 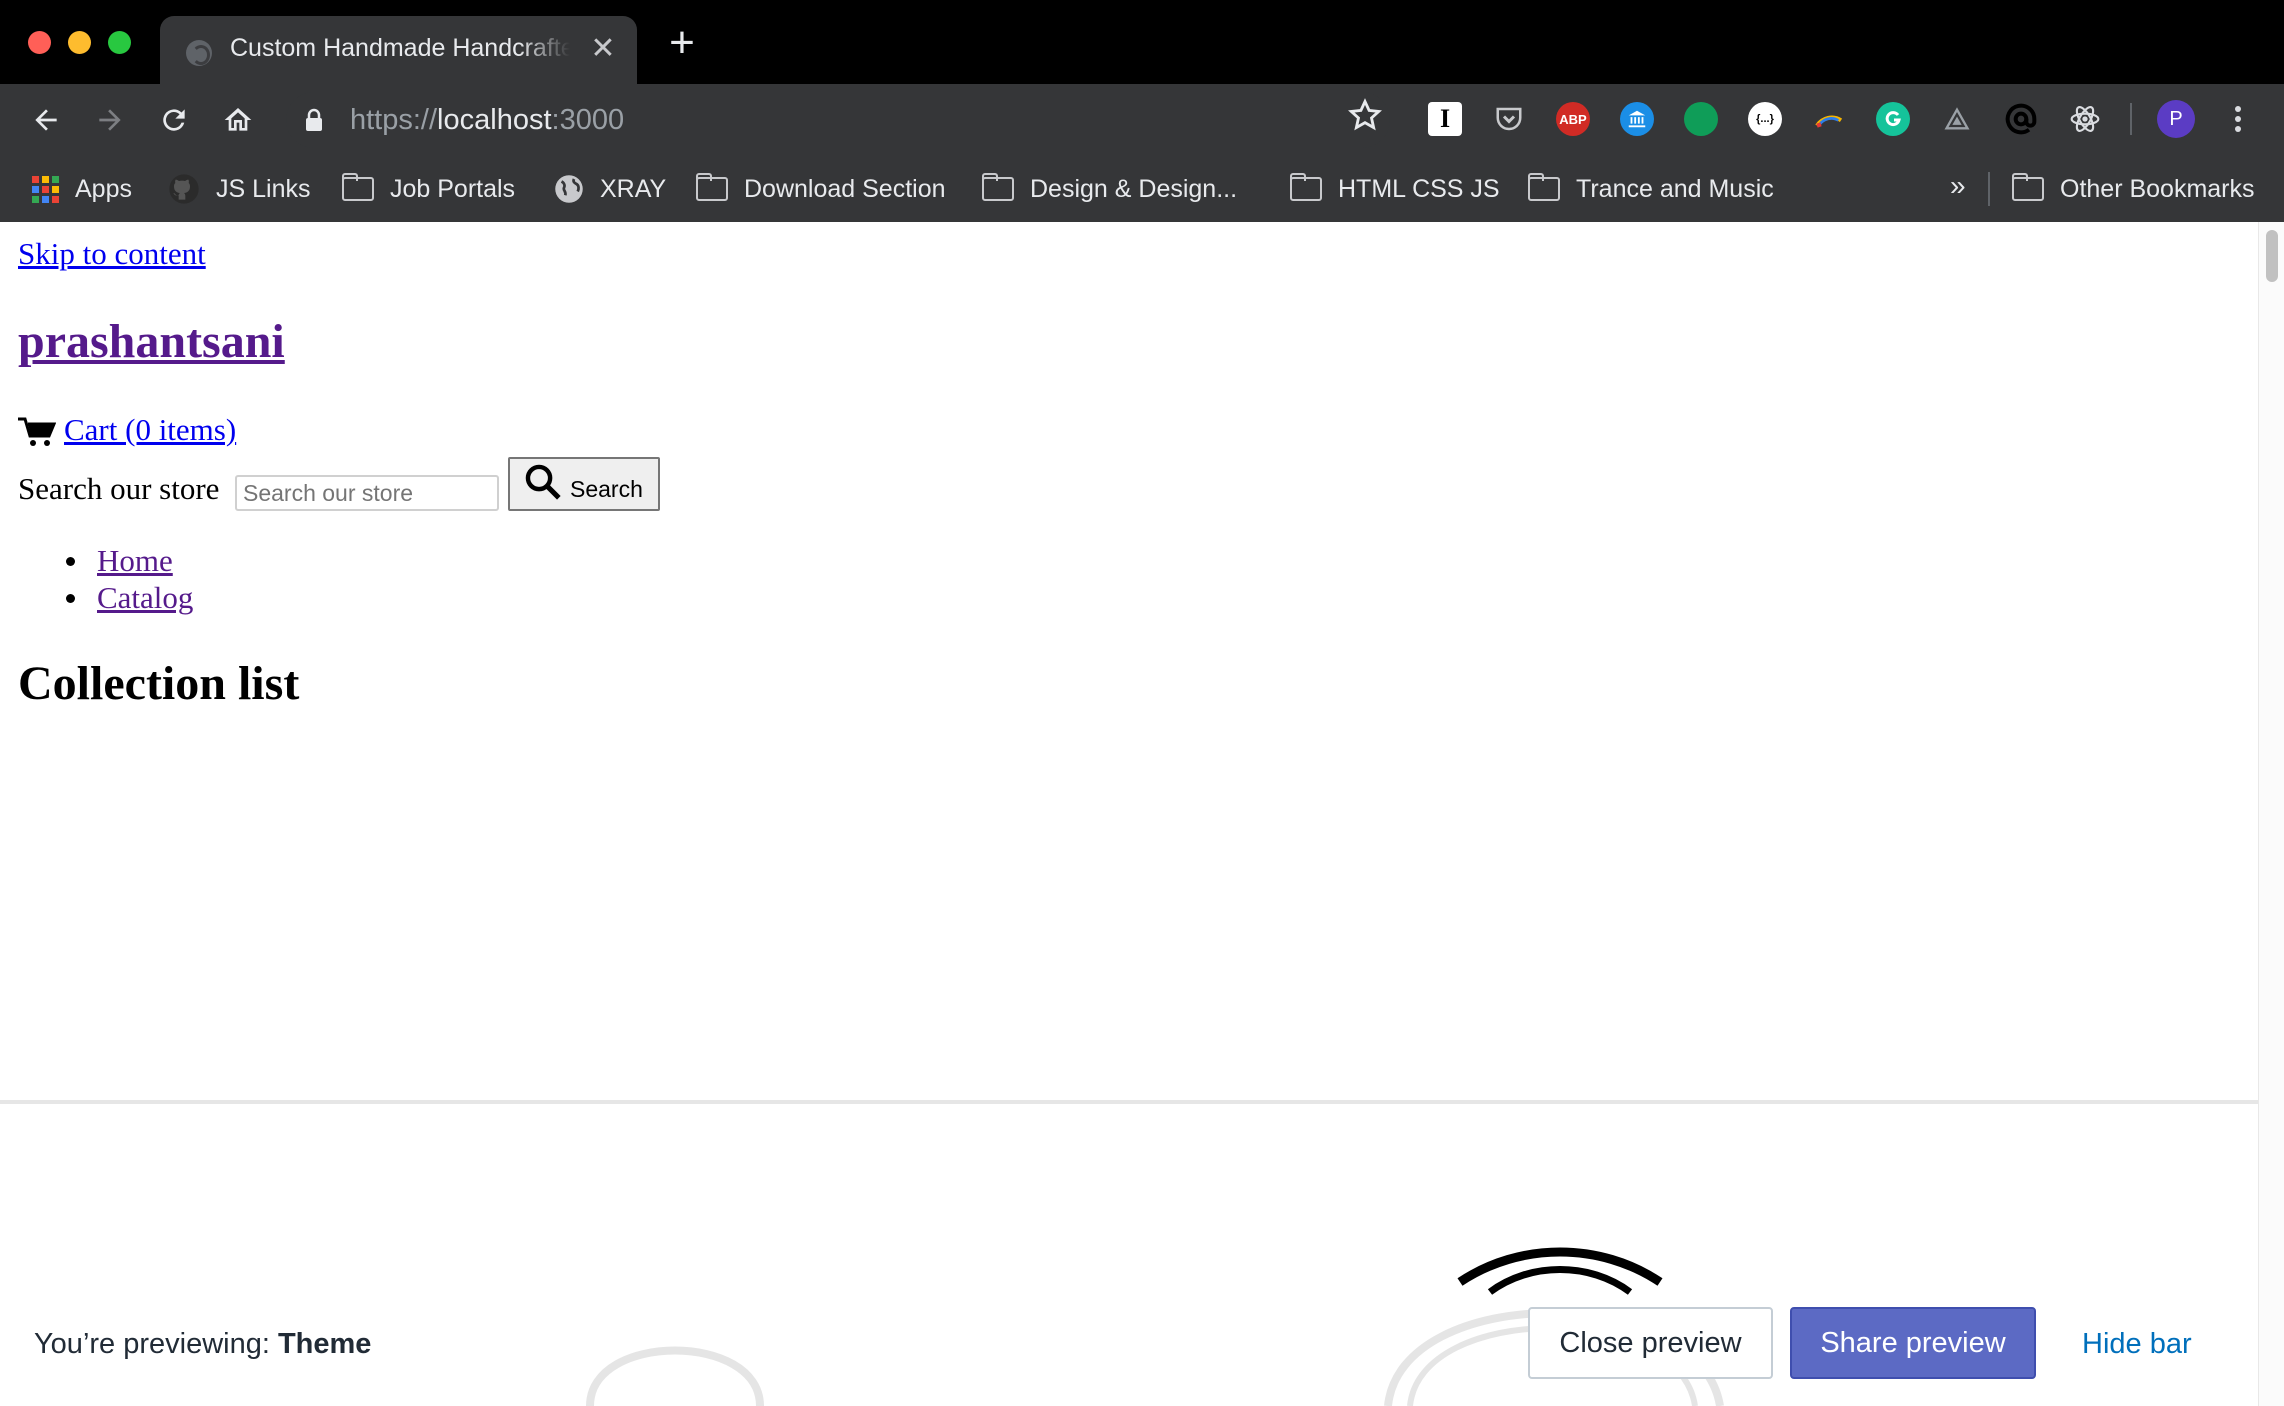 I want to click on forward-button, so click(x=110, y=120).